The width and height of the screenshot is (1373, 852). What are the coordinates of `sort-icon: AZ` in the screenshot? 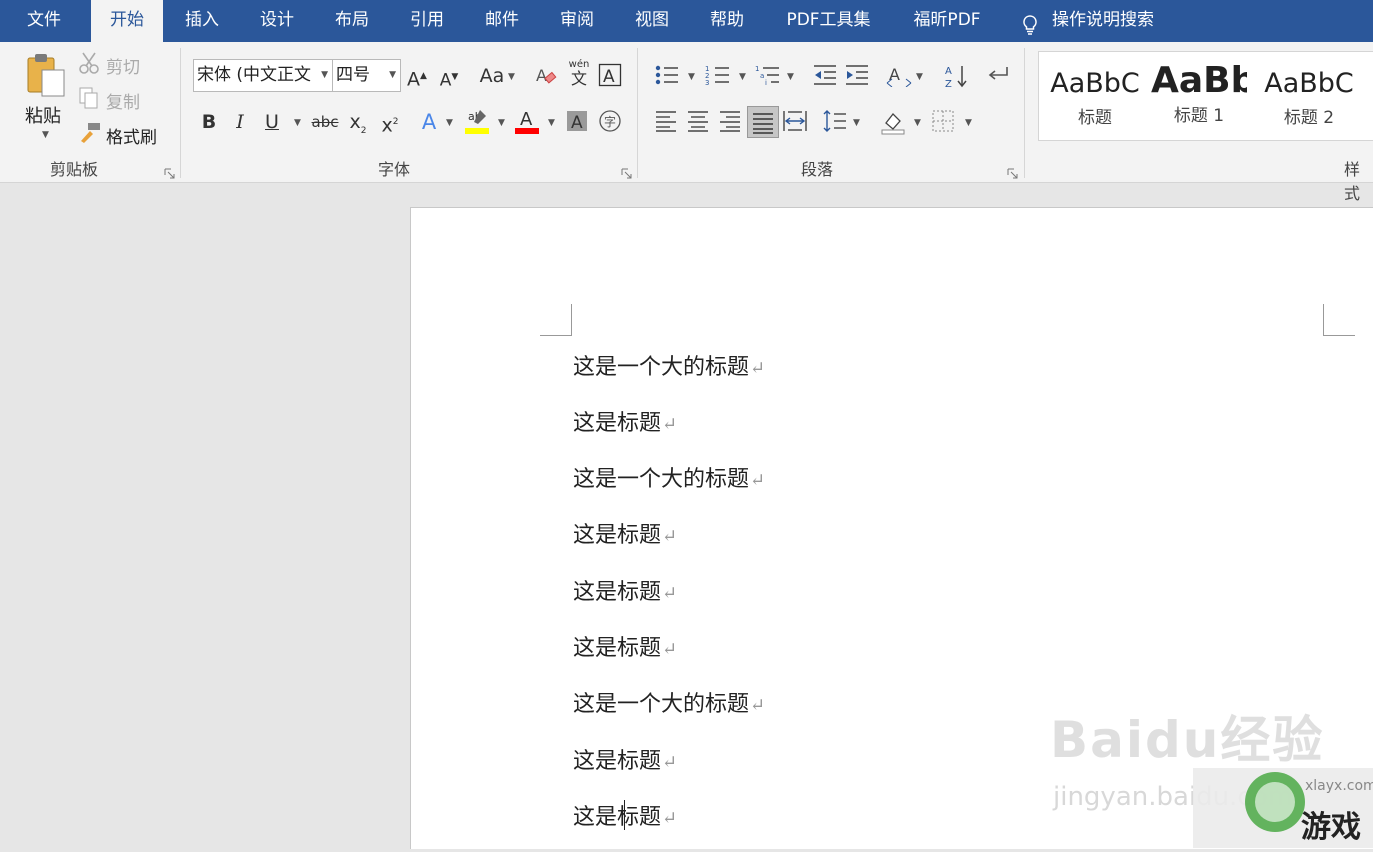 It's located at (956, 76).